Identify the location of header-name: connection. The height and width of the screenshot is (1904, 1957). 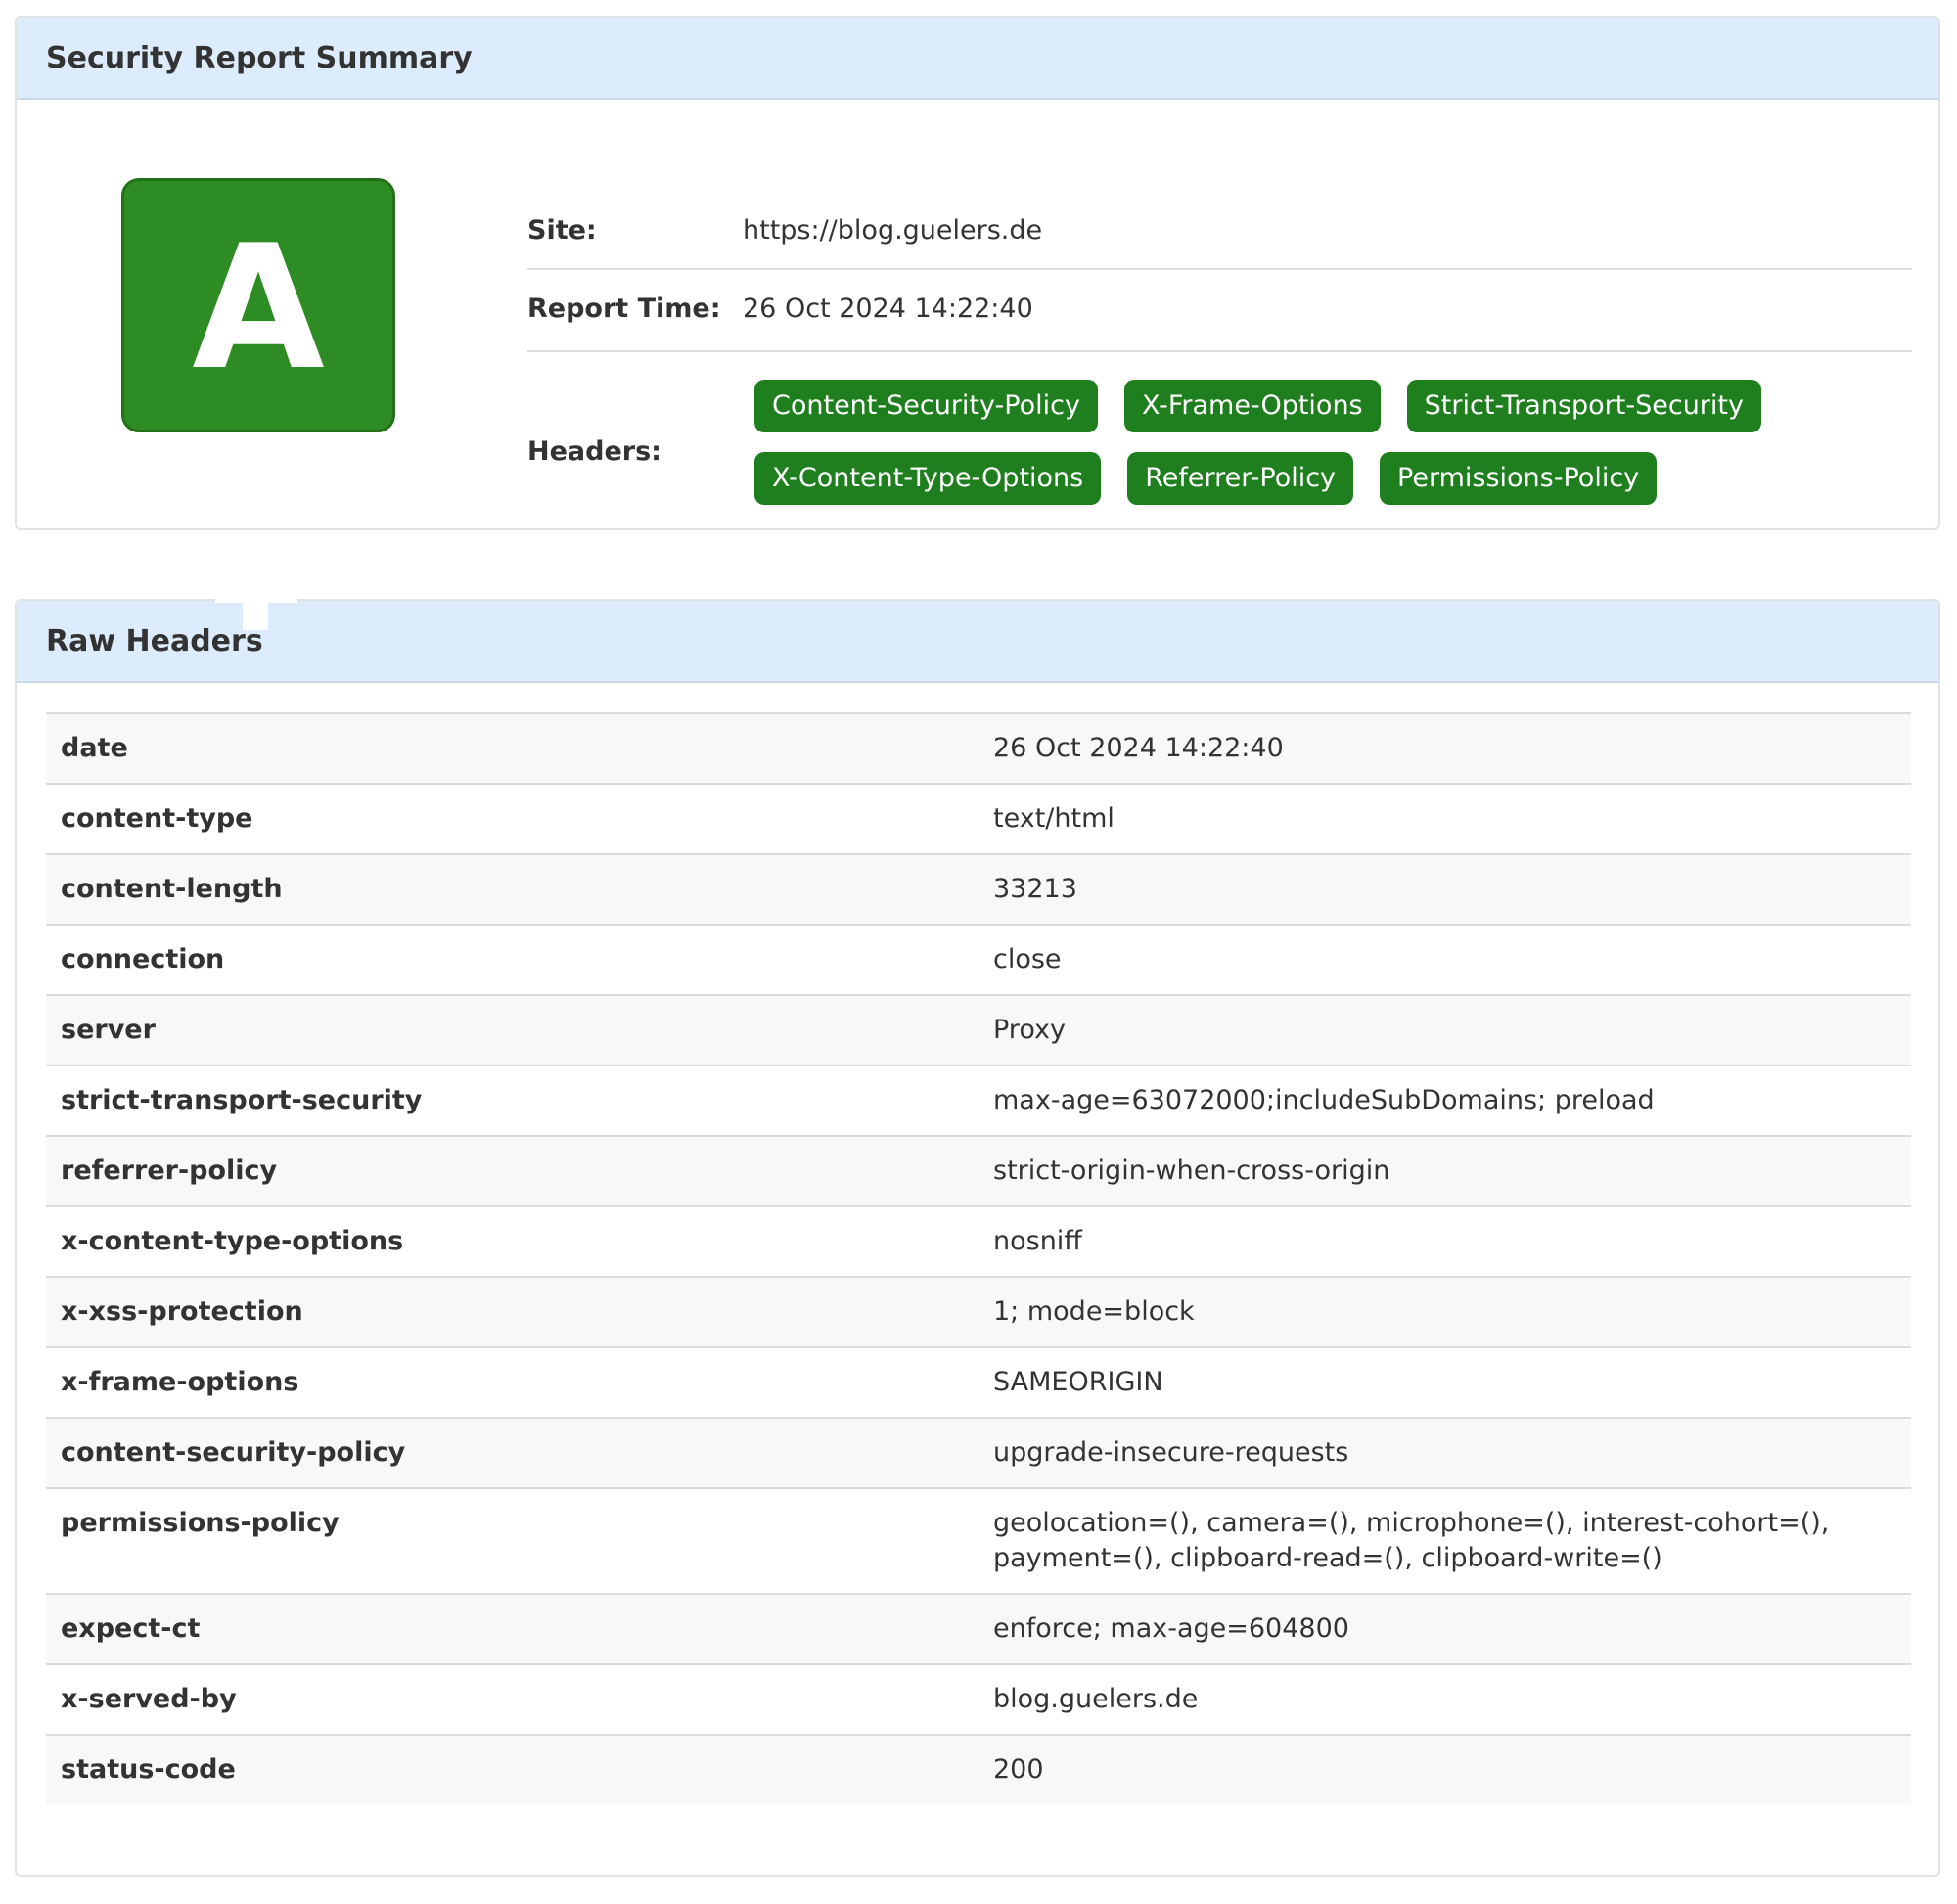
(512, 959).